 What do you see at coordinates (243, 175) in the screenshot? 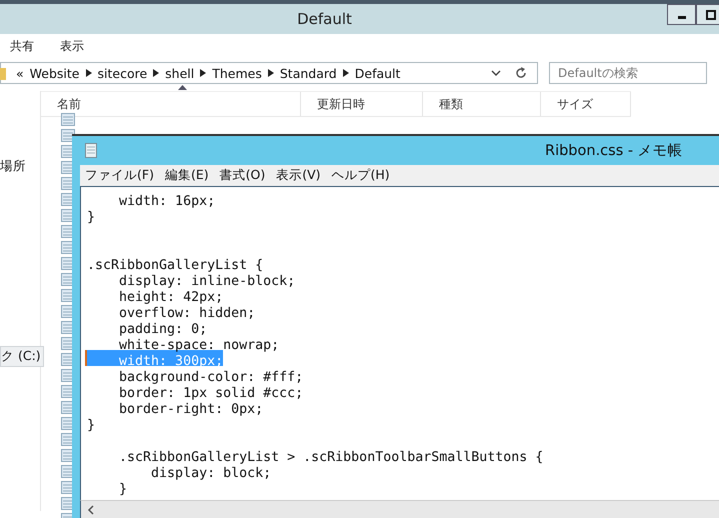
I see `menu-item: 書式(O)` at bounding box center [243, 175].